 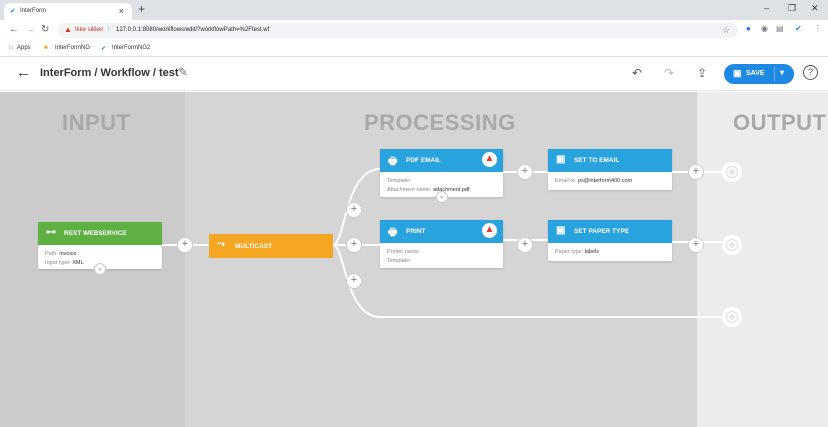 What do you see at coordinates (637, 73) in the screenshot?
I see `undo-icon: ↶` at bounding box center [637, 73].